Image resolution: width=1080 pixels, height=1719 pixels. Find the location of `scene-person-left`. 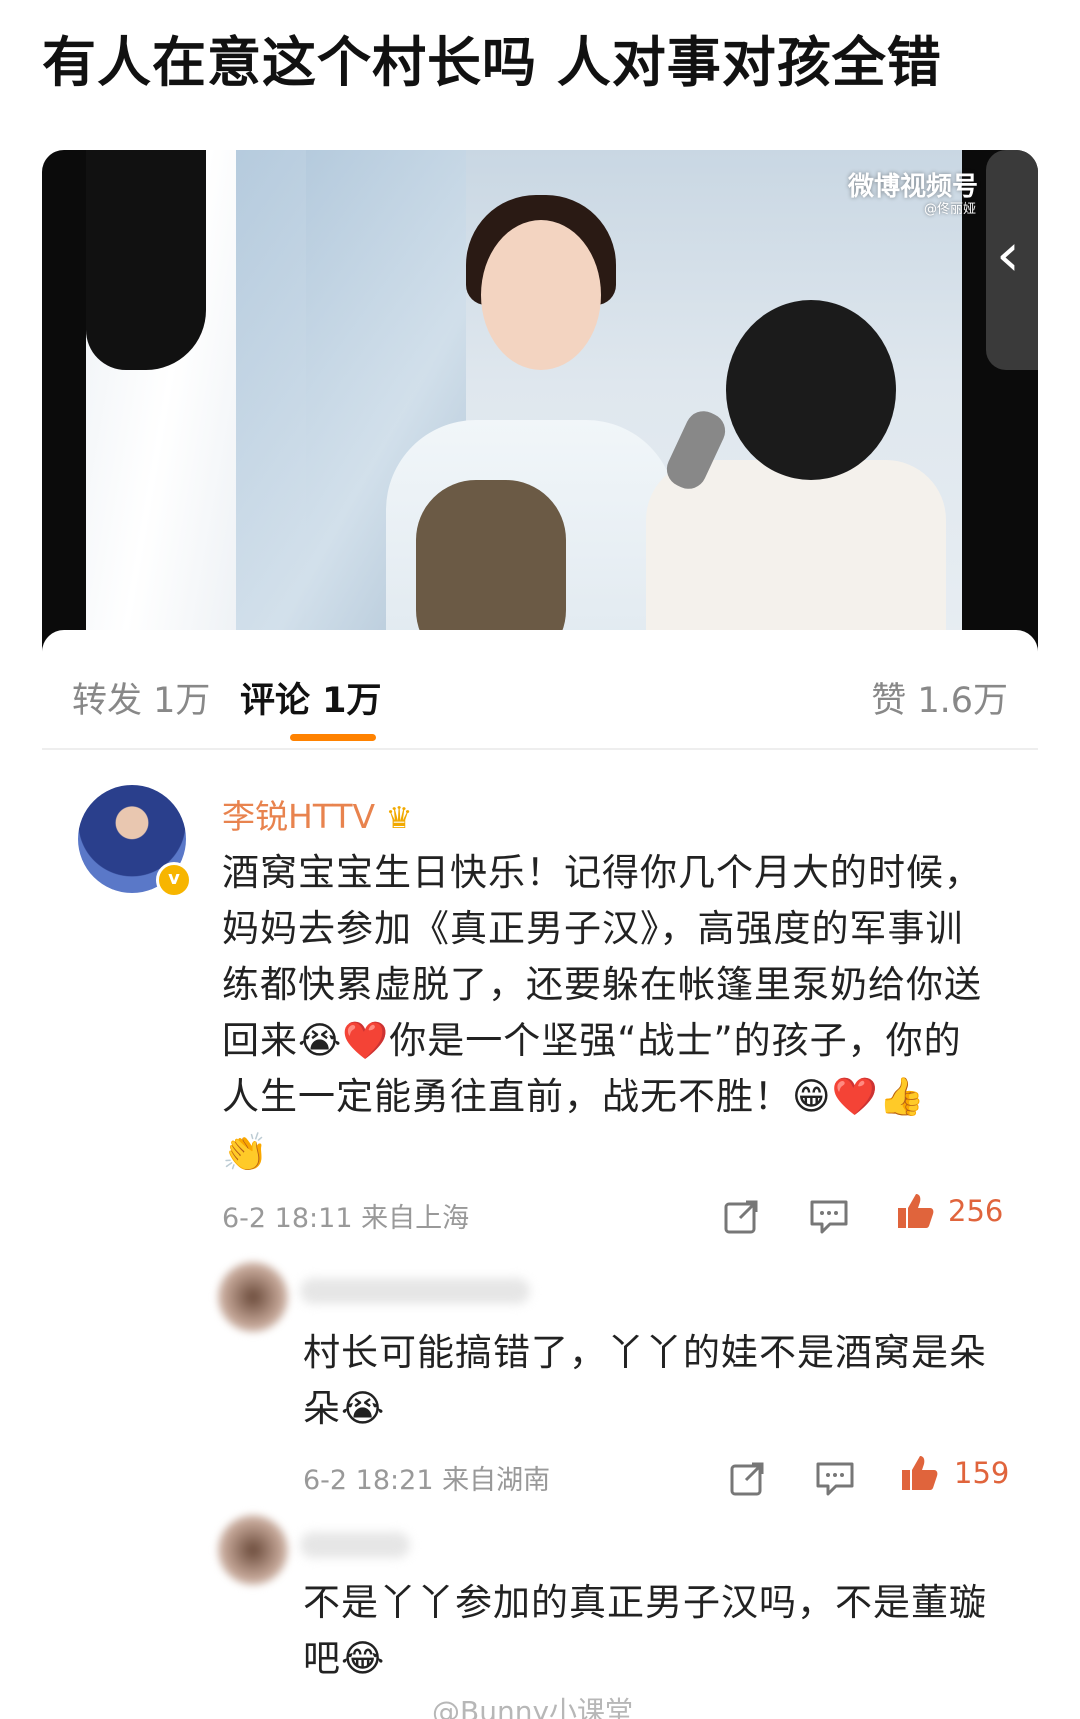

scene-person-left is located at coordinates (146, 260).